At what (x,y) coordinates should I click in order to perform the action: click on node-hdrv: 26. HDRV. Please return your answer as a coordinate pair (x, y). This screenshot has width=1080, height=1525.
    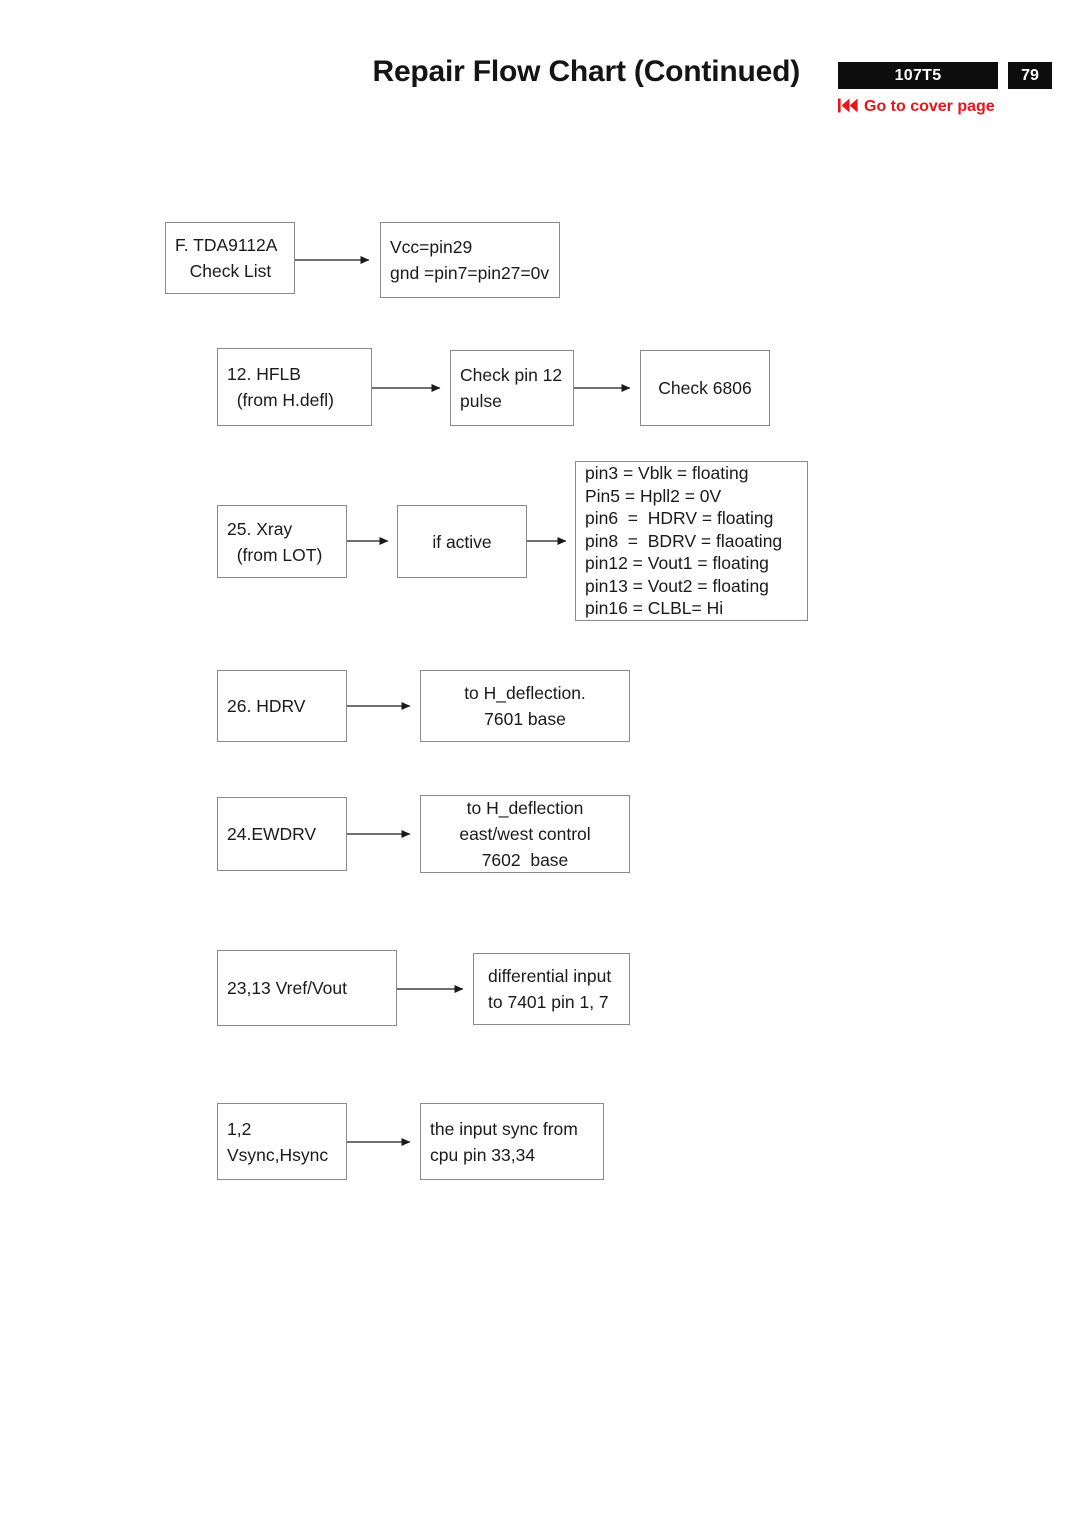
    Looking at the image, I should click on (282, 706).